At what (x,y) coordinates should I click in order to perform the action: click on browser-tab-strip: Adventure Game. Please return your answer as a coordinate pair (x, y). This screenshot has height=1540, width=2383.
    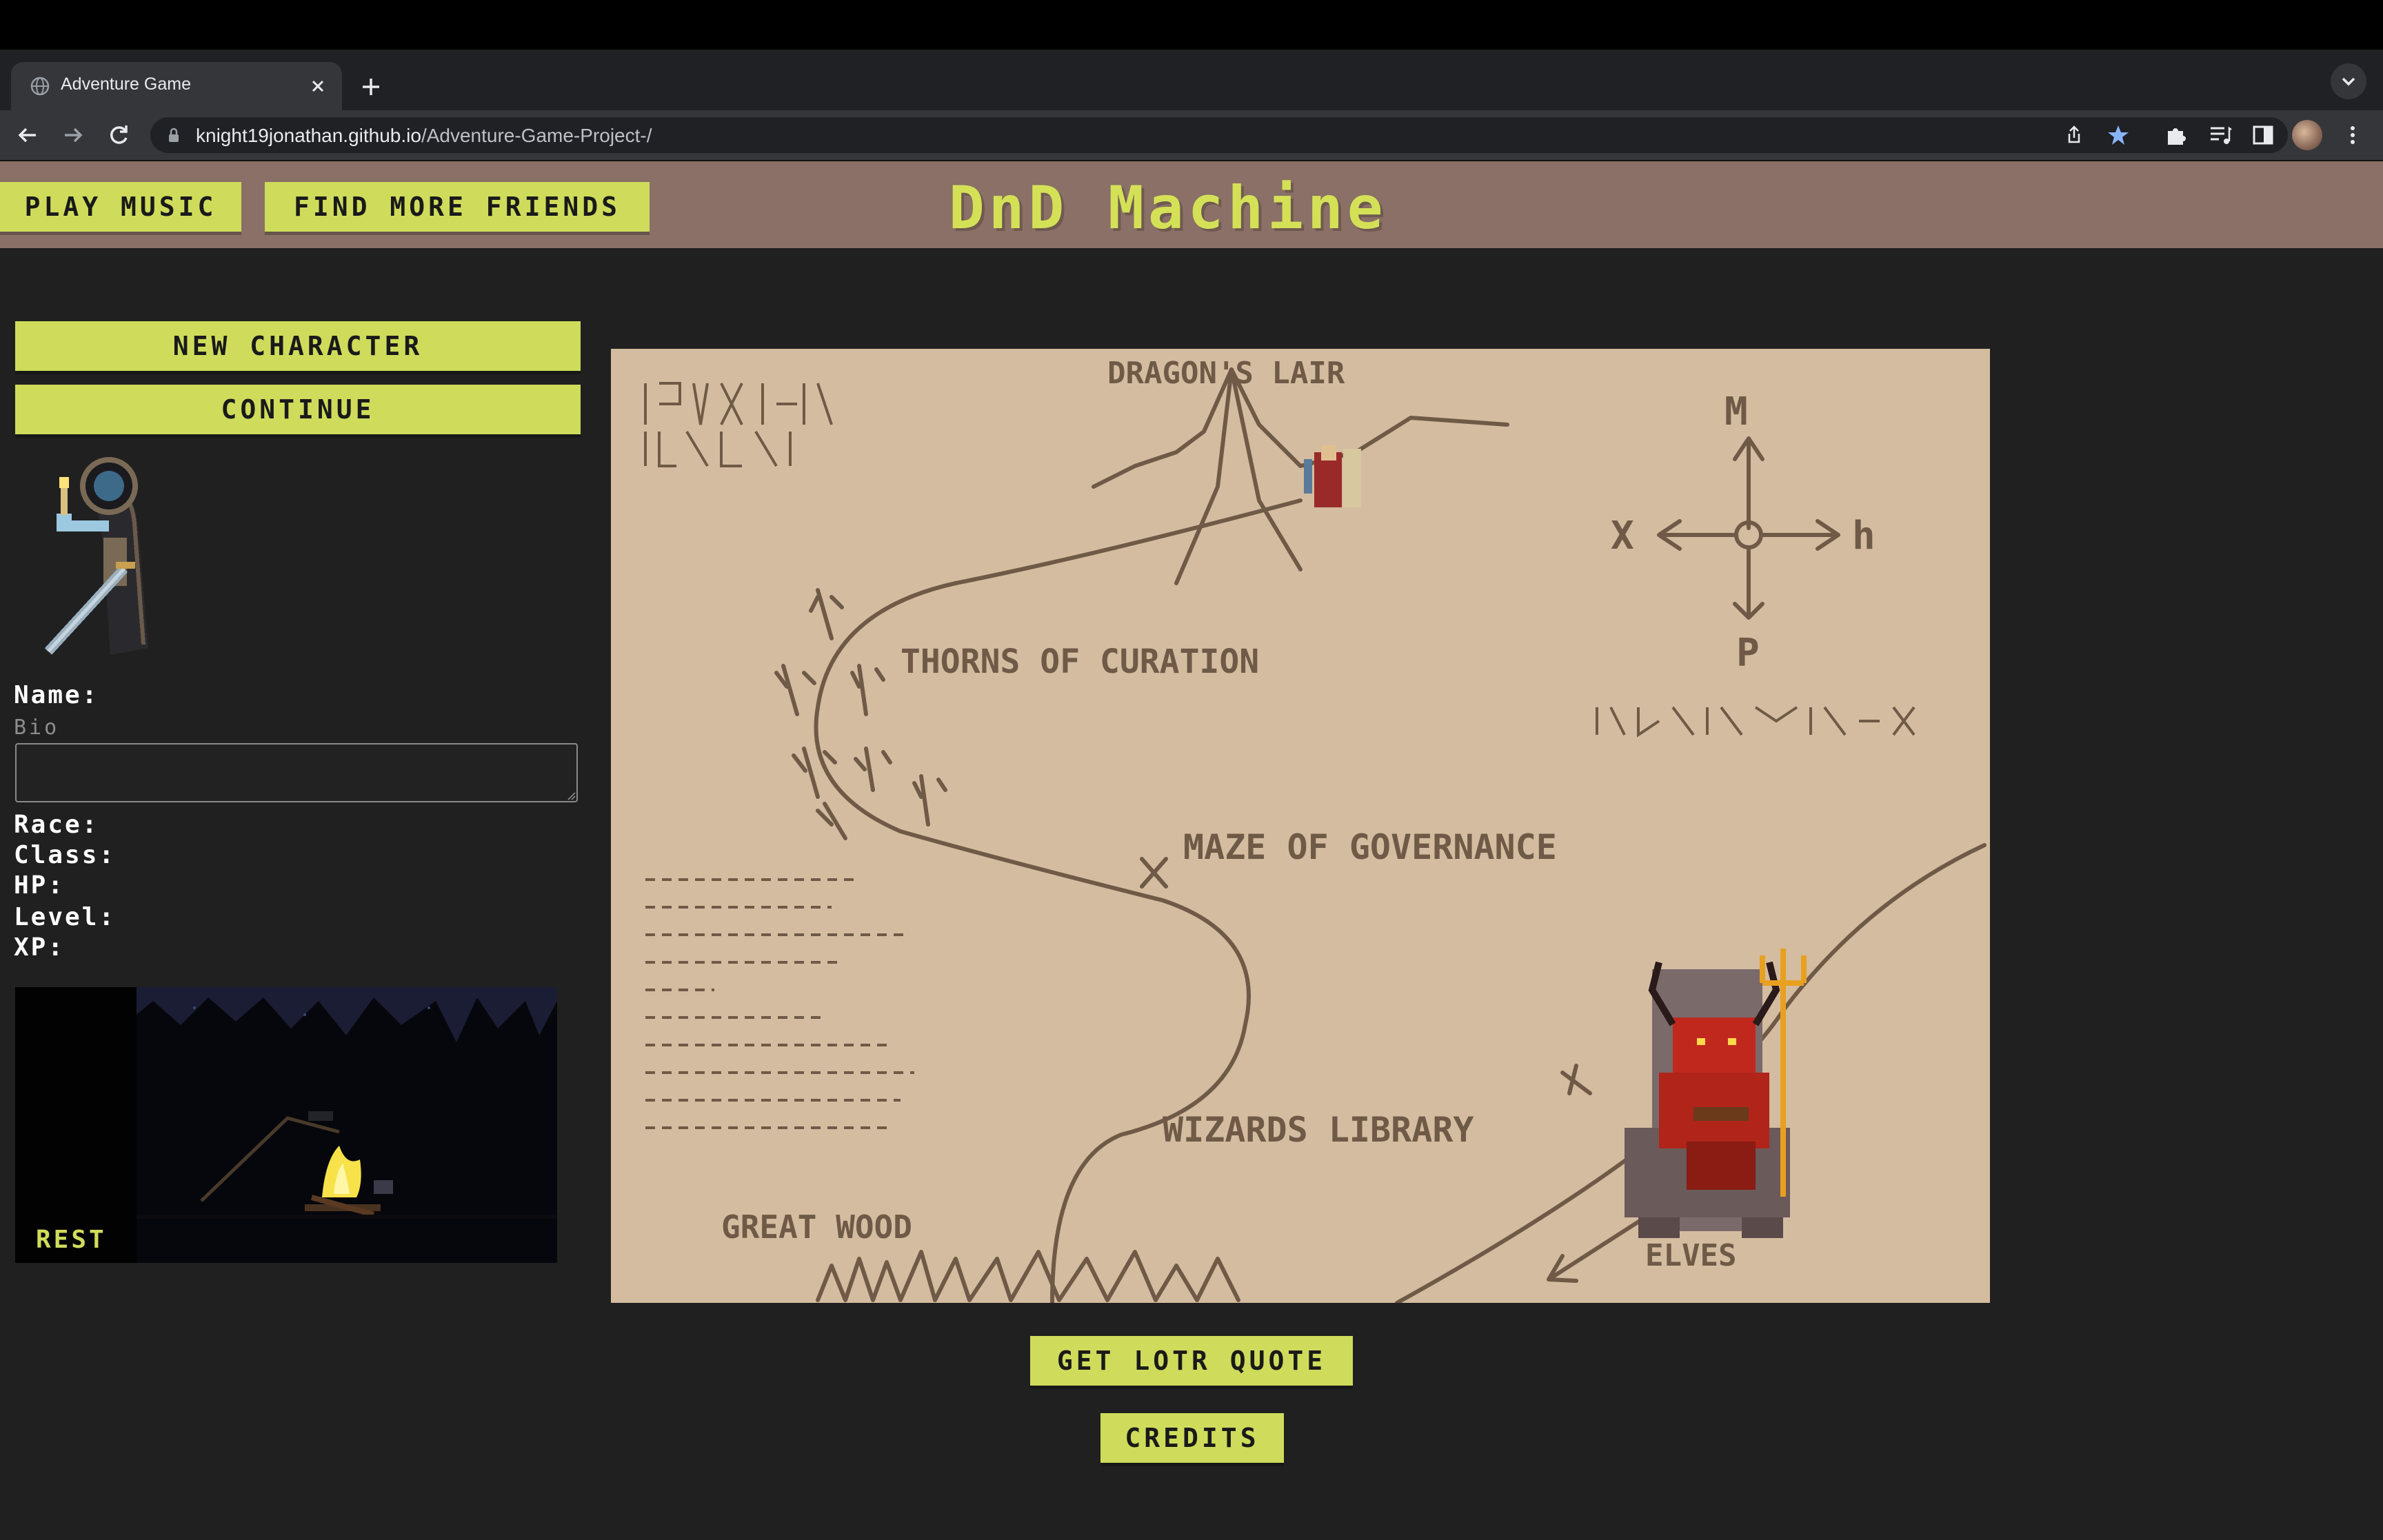
    Looking at the image, I should click on (1191, 80).